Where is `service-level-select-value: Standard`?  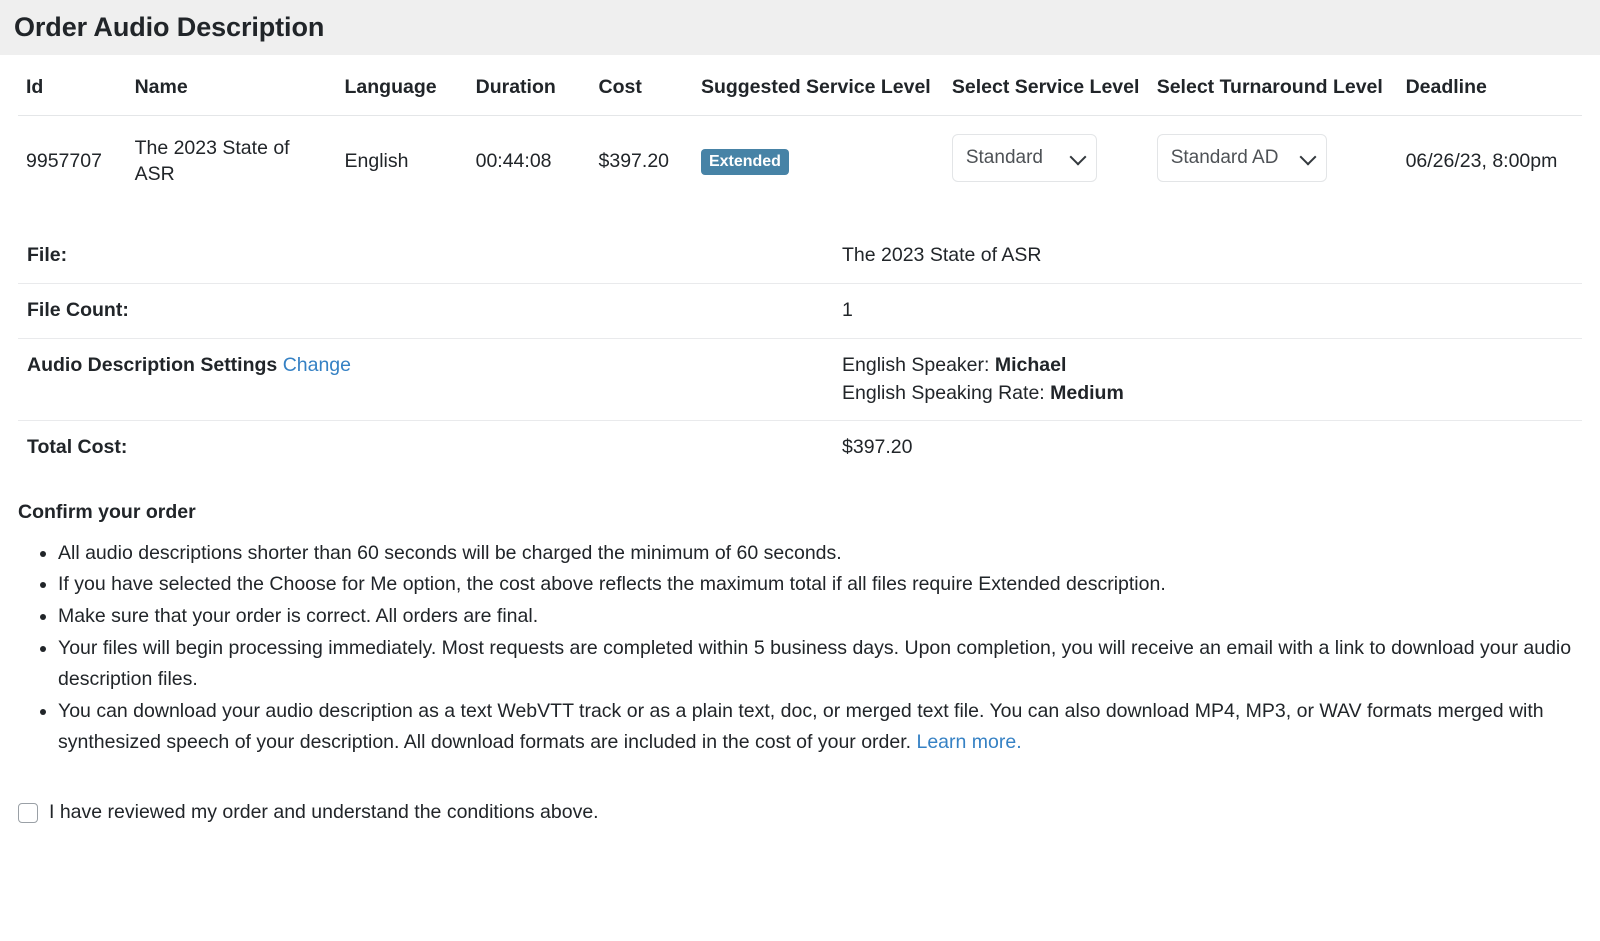 service-level-select-value: Standard is located at coordinates (1004, 158).